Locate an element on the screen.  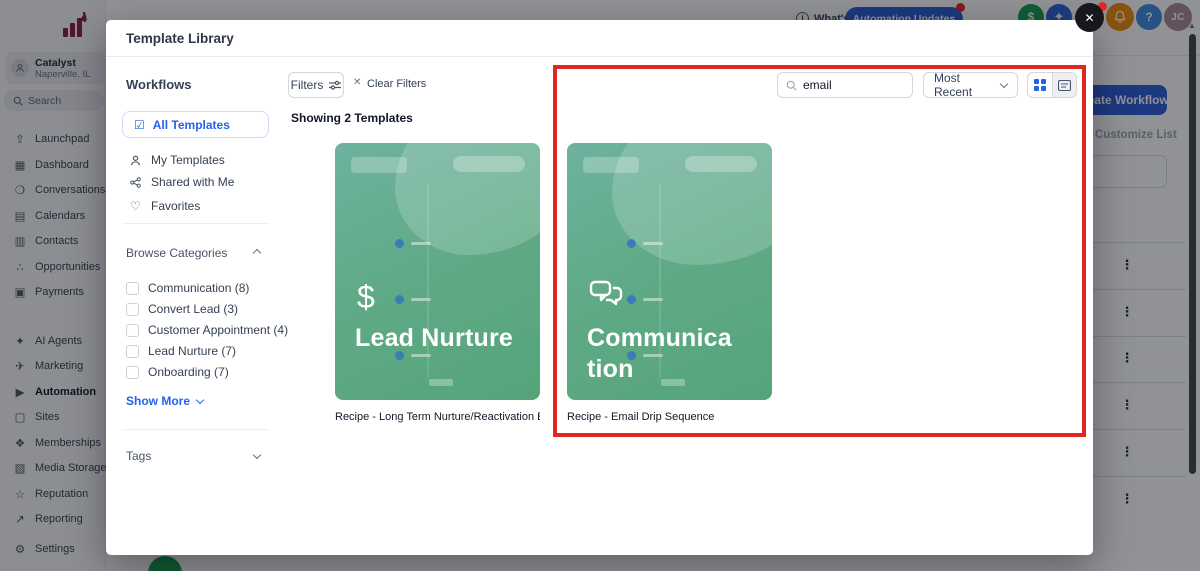
browse-categories-label: Browse Categories is located at coordinates (176, 253).